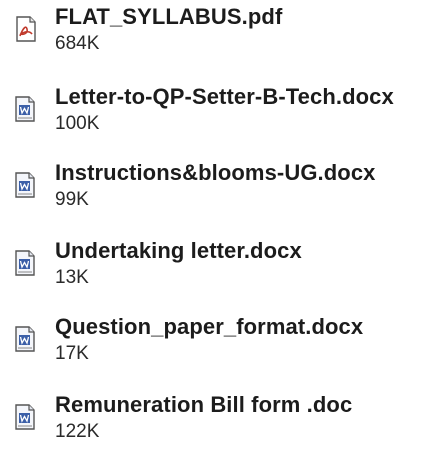 The image size is (442, 456). Describe the element at coordinates (224, 97) in the screenshot. I see `file-name-link: Letter-to-QP-Setter-B-Tech.docx` at that location.